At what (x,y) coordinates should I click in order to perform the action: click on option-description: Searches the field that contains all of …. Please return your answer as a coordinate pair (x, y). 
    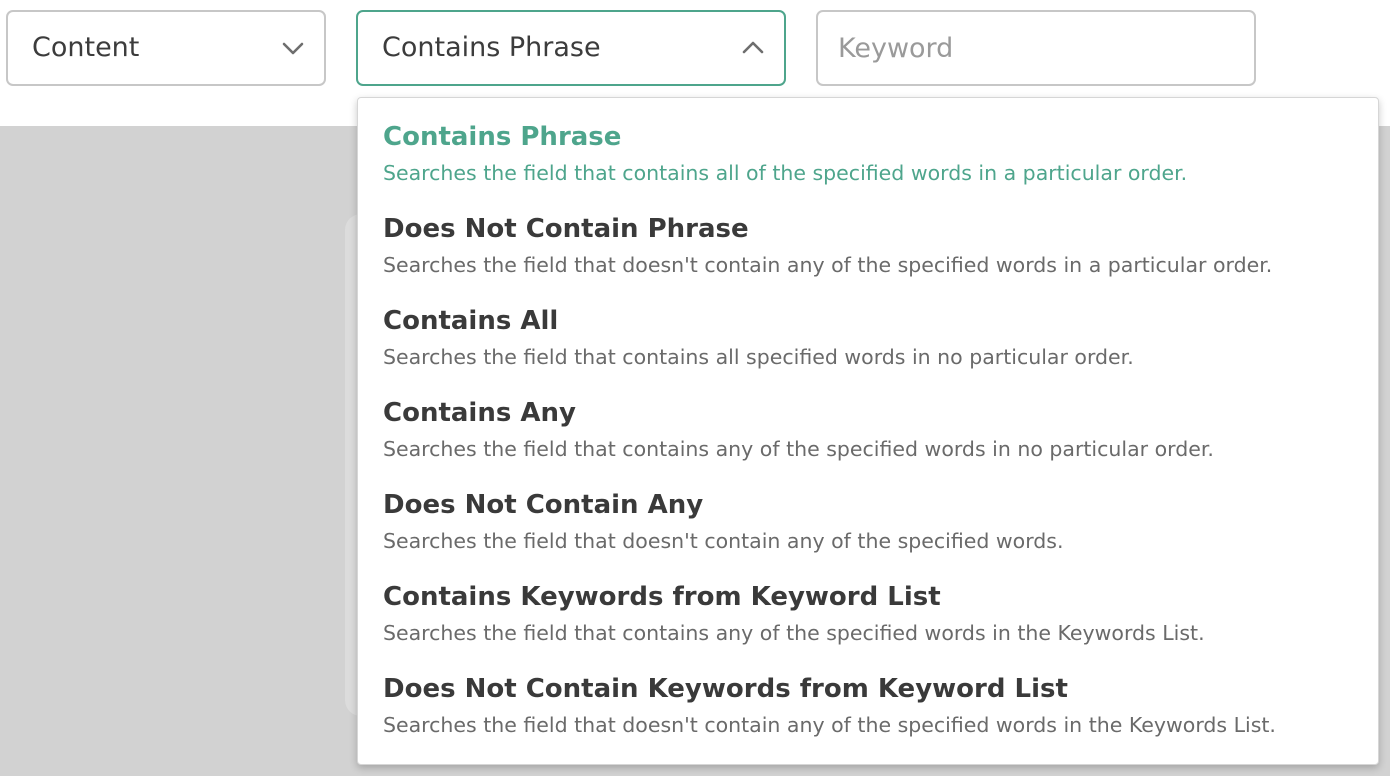
    Looking at the image, I should click on (785, 173).